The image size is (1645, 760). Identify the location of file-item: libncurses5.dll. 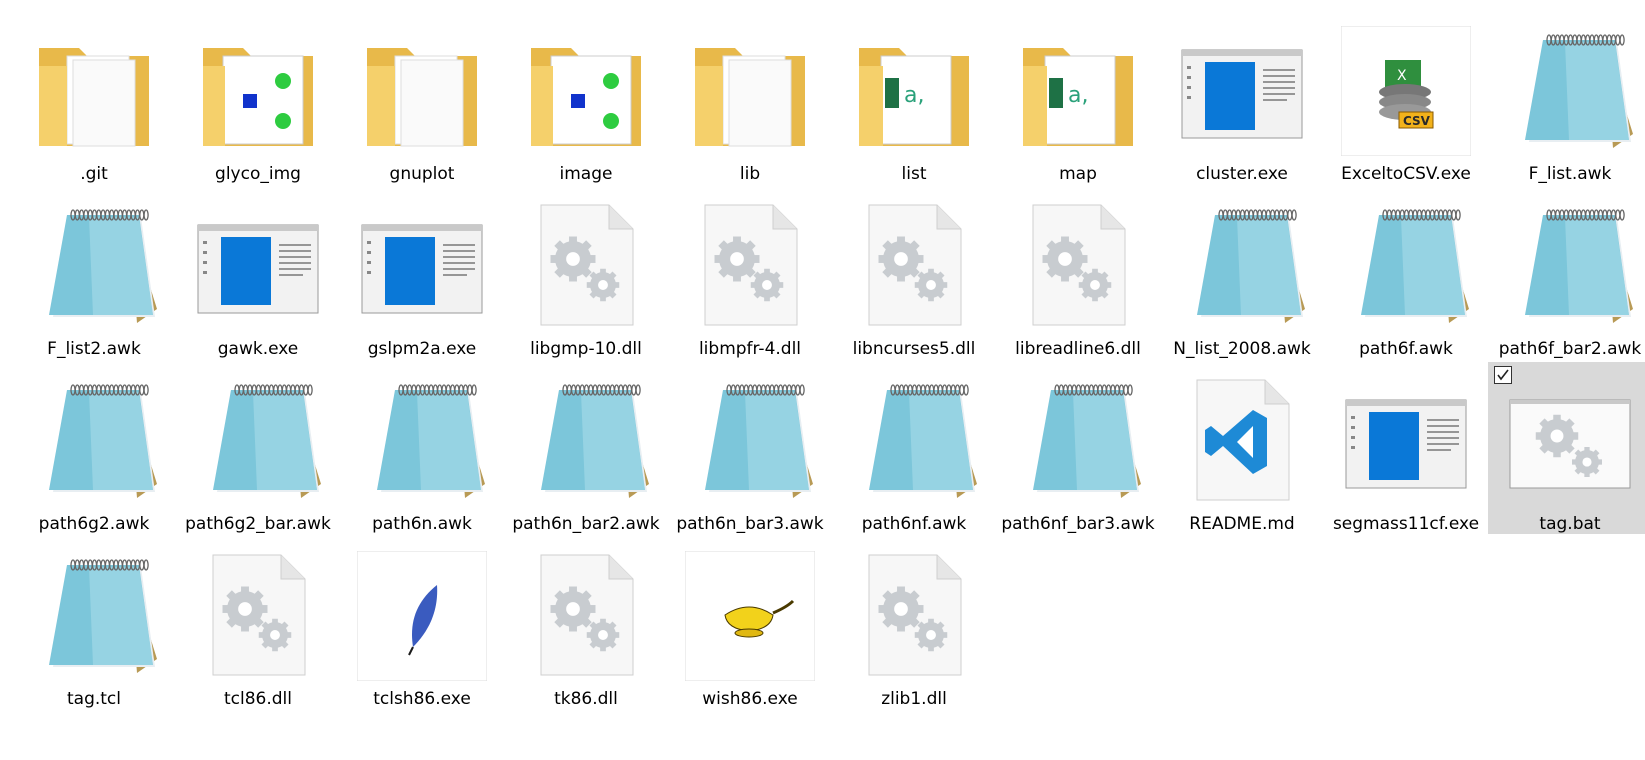
(914, 273).